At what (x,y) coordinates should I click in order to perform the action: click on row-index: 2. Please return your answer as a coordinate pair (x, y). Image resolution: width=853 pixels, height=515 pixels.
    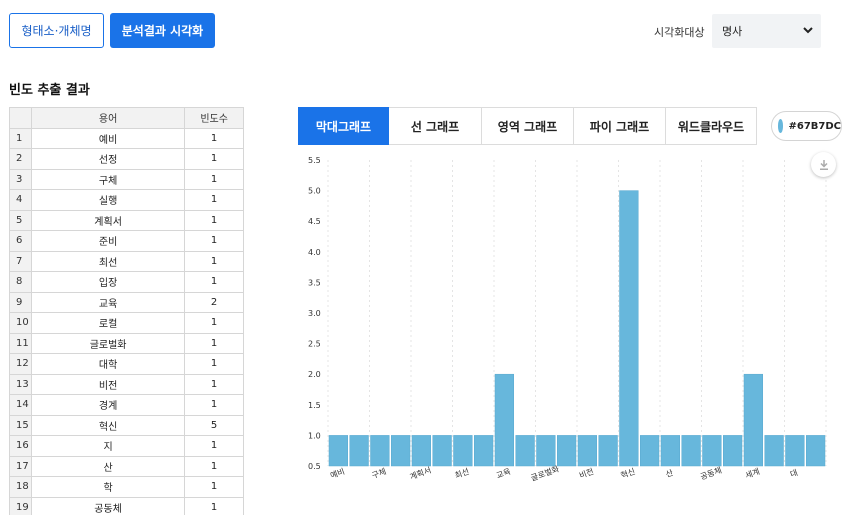
    Looking at the image, I should click on (20, 159).